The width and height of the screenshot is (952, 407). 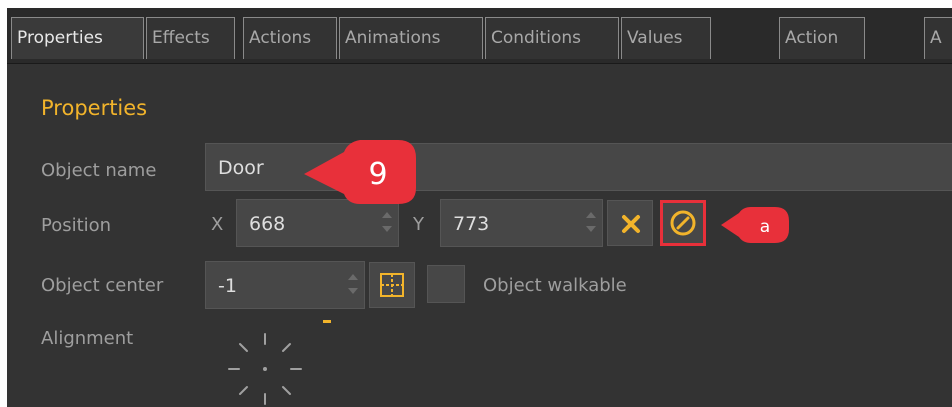 I want to click on object-name-label: Object name, so click(x=99, y=170).